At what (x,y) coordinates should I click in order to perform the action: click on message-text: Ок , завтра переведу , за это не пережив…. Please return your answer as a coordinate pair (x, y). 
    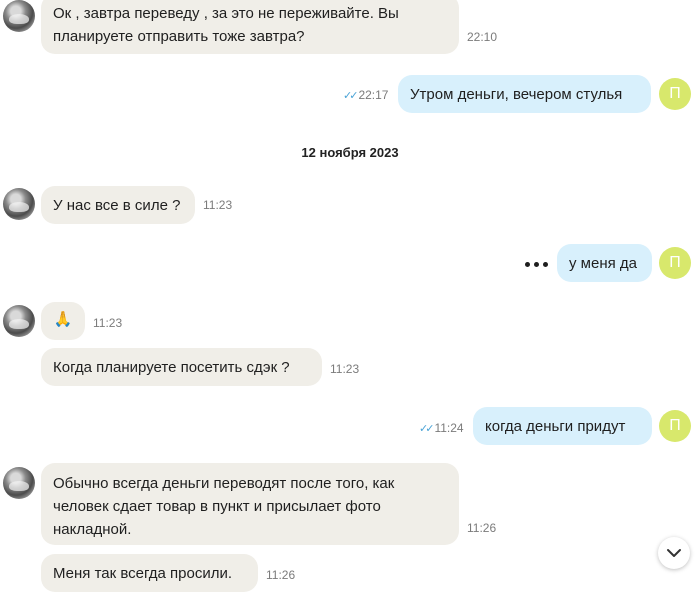
    Looking at the image, I should click on (226, 13).